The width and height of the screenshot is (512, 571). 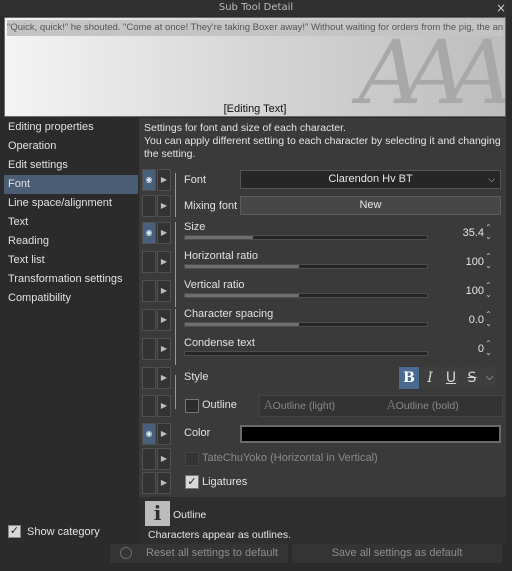 What do you see at coordinates (306, 324) in the screenshot?
I see `character-spacing-slider` at bounding box center [306, 324].